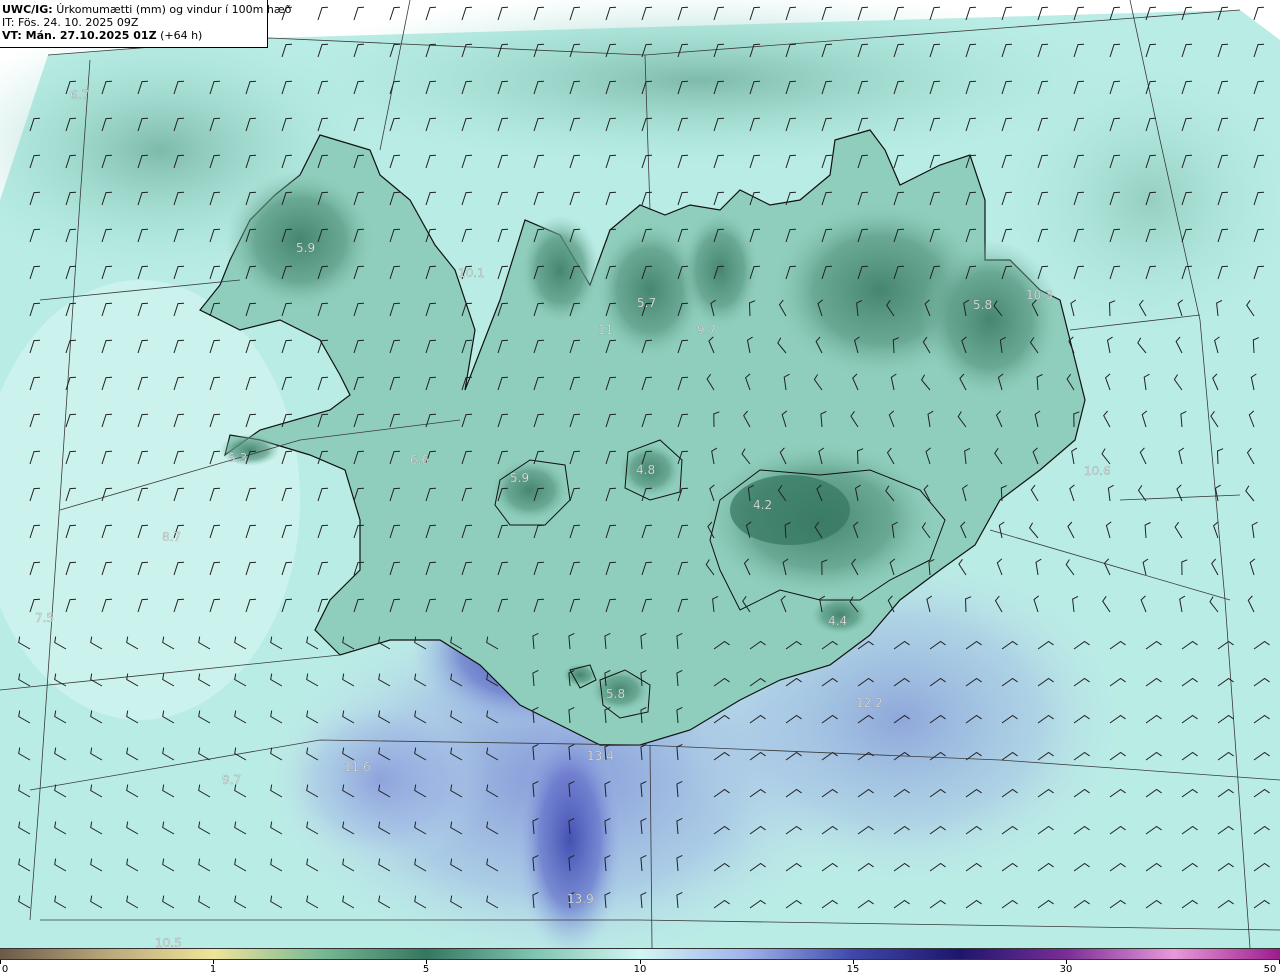 The height and width of the screenshot is (978, 1280). What do you see at coordinates (1066, 969) in the screenshot?
I see `colorbar-label: 30` at bounding box center [1066, 969].